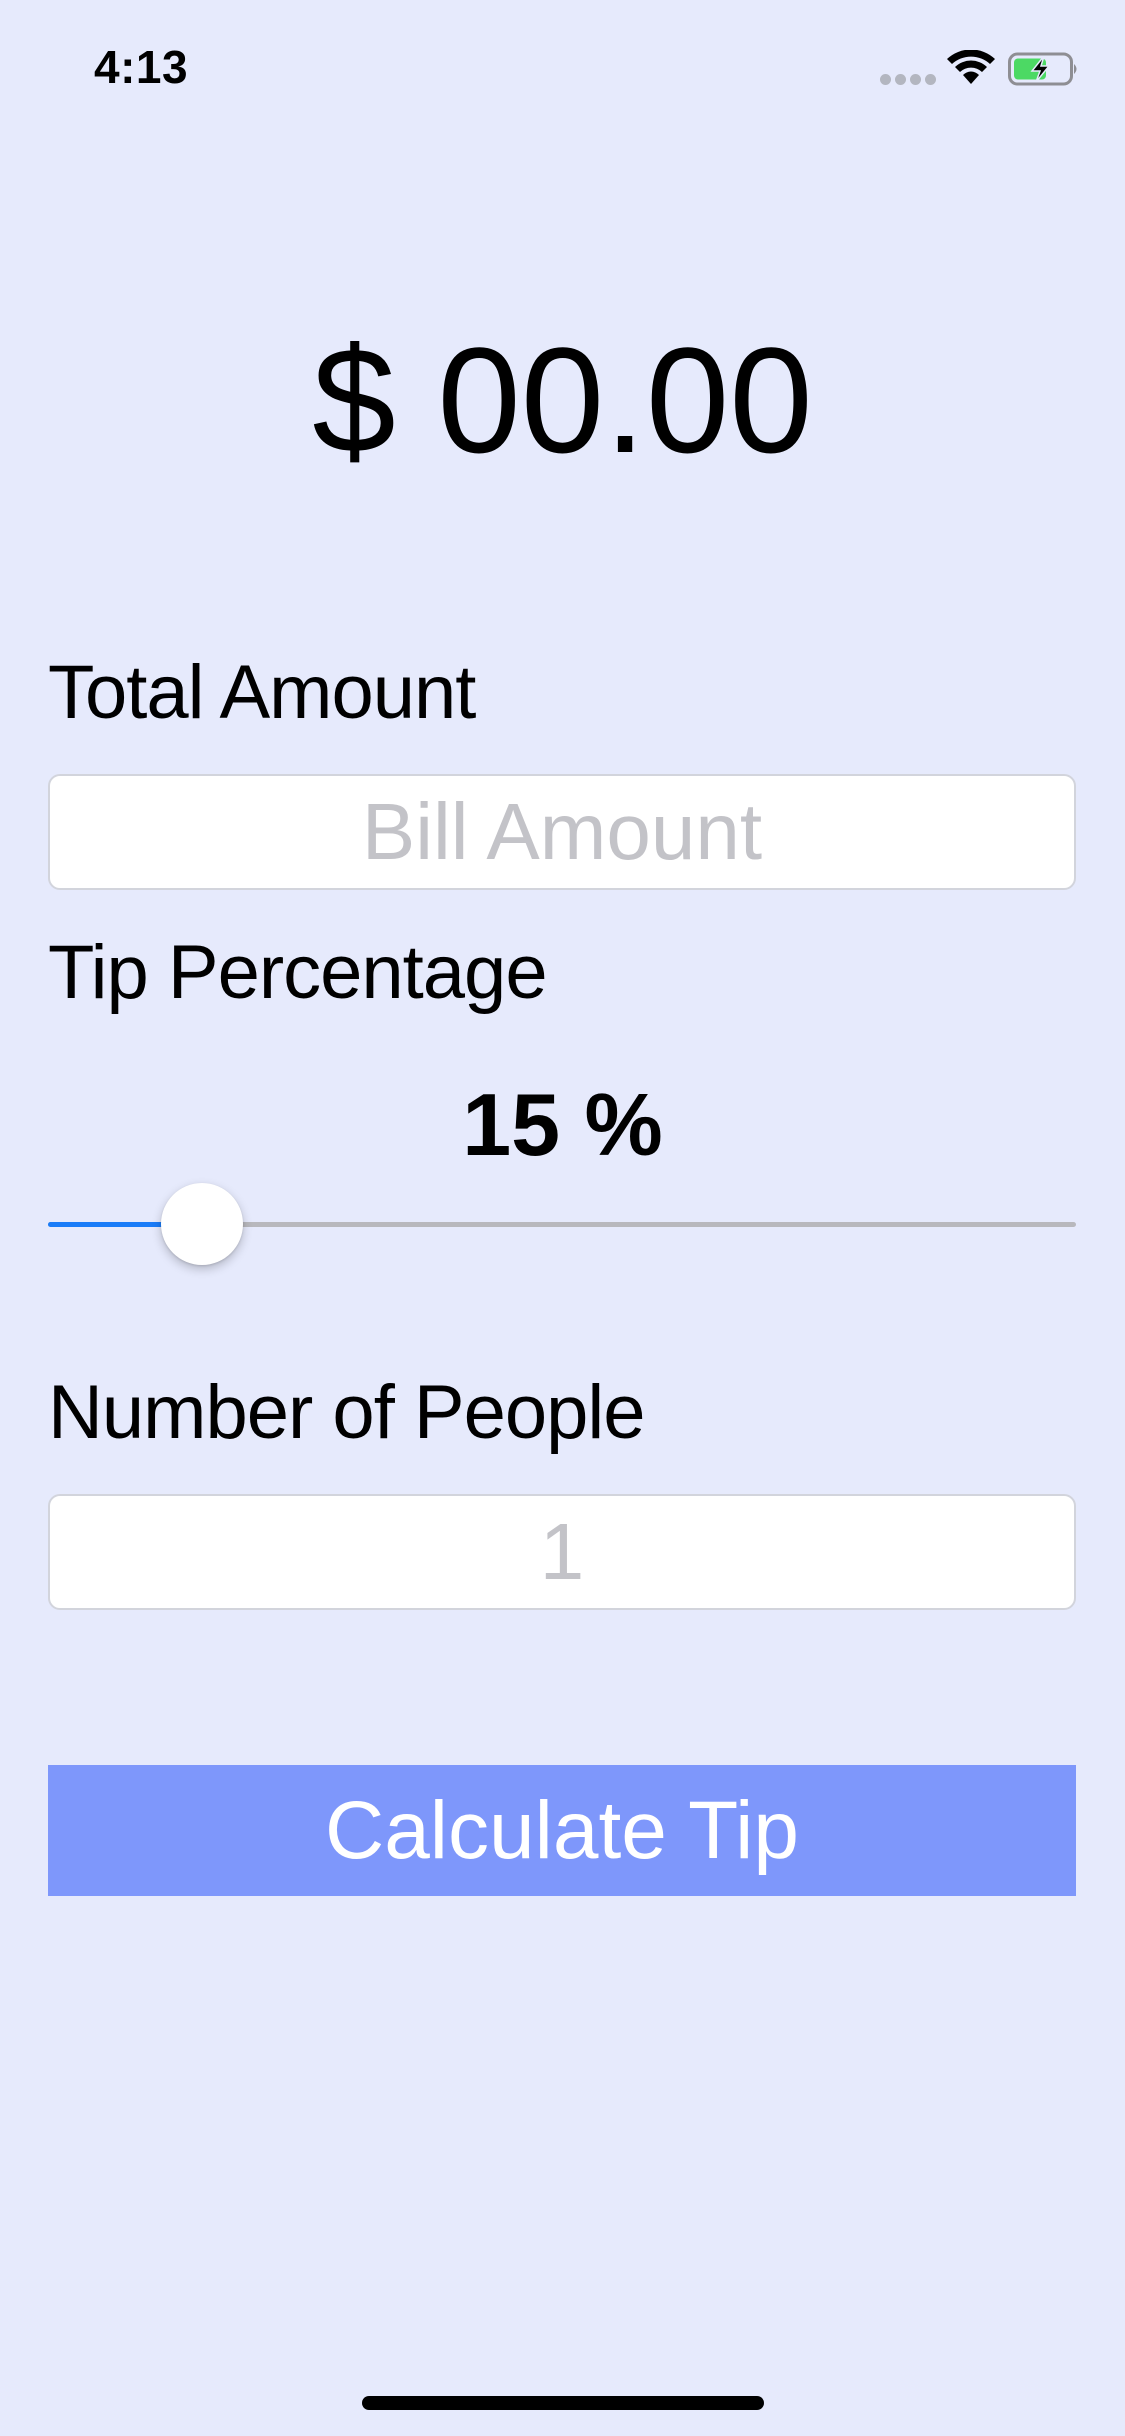 The width and height of the screenshot is (1125, 2436). Describe the element at coordinates (971, 67) in the screenshot. I see `wifi-icon` at that location.